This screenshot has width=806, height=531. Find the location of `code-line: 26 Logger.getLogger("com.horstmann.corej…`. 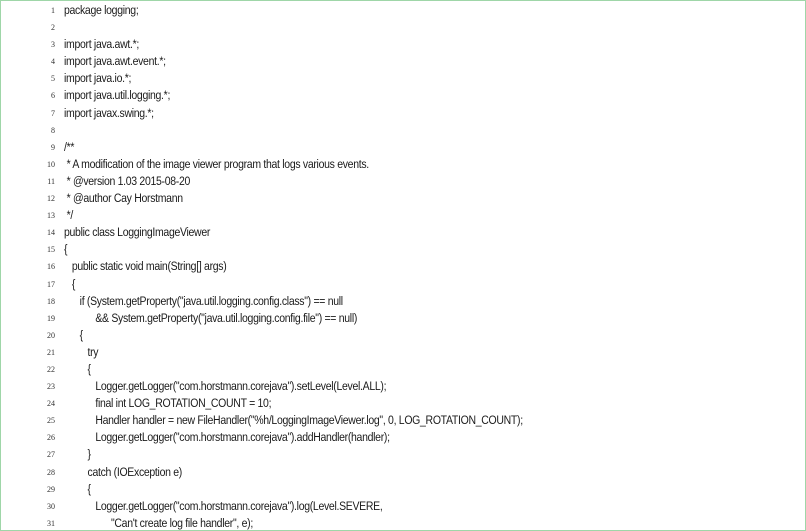

code-line: 26 Logger.getLogger("com.horstmann.corej… is located at coordinates (403, 437).